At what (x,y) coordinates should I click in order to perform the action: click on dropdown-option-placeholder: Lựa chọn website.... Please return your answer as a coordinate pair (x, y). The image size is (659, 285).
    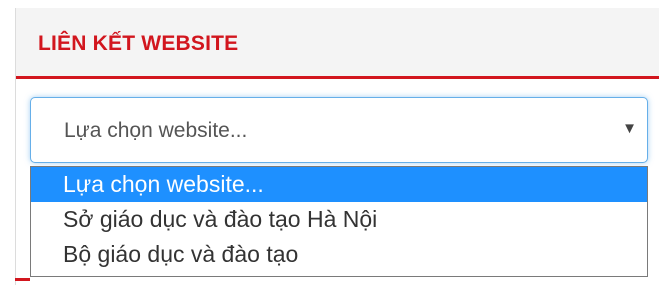
    Looking at the image, I should click on (339, 184).